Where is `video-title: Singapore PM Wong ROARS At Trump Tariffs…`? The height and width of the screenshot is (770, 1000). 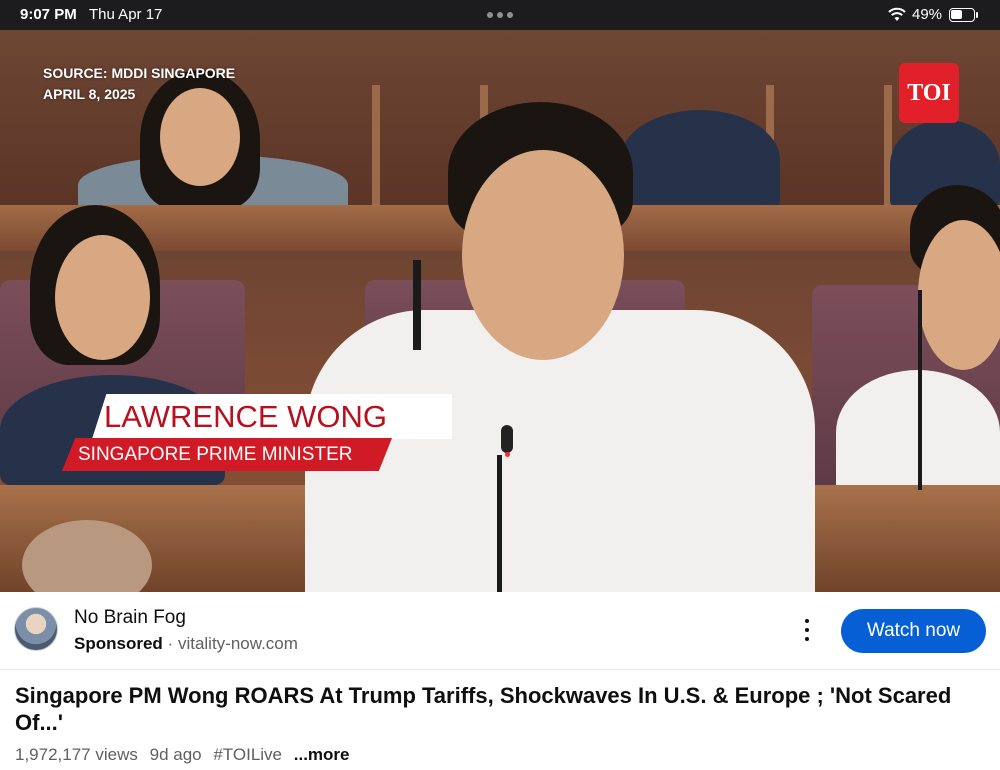 video-title: Singapore PM Wong ROARS At Trump Tariffs… is located at coordinates (495, 709).